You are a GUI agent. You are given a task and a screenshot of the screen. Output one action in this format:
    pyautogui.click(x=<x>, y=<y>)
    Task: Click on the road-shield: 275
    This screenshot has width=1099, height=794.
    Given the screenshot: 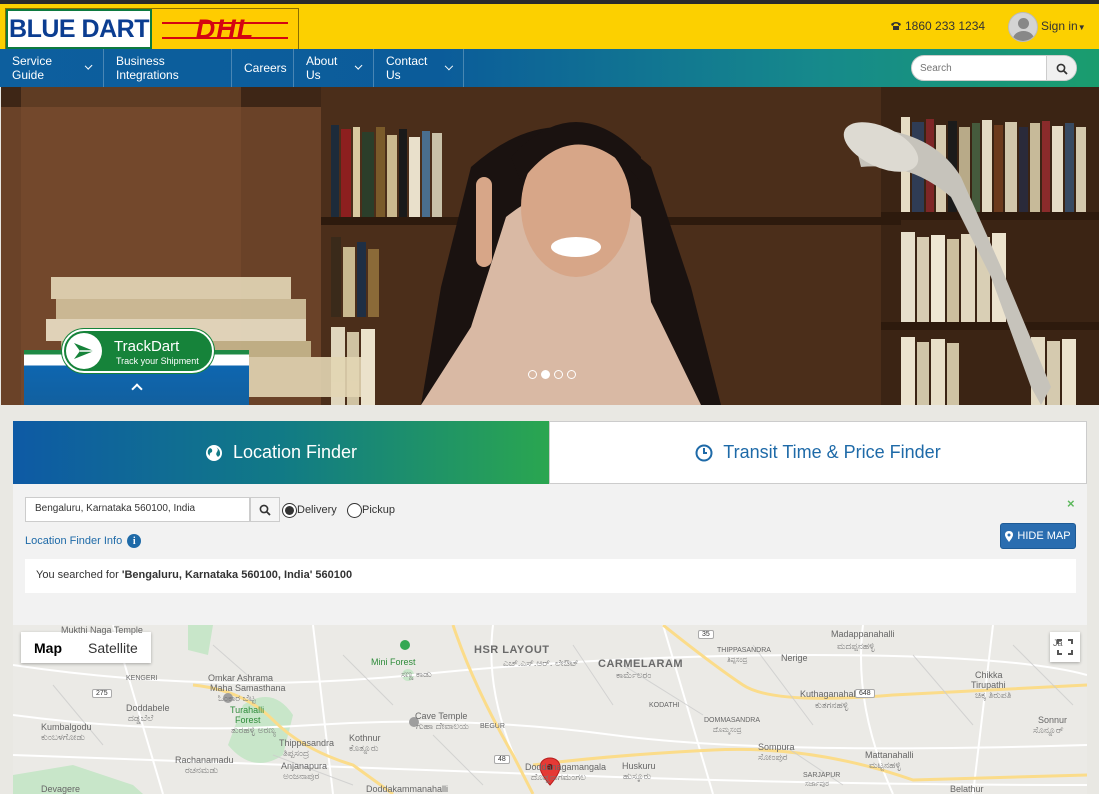 What is the action you would take?
    pyautogui.click(x=102, y=693)
    